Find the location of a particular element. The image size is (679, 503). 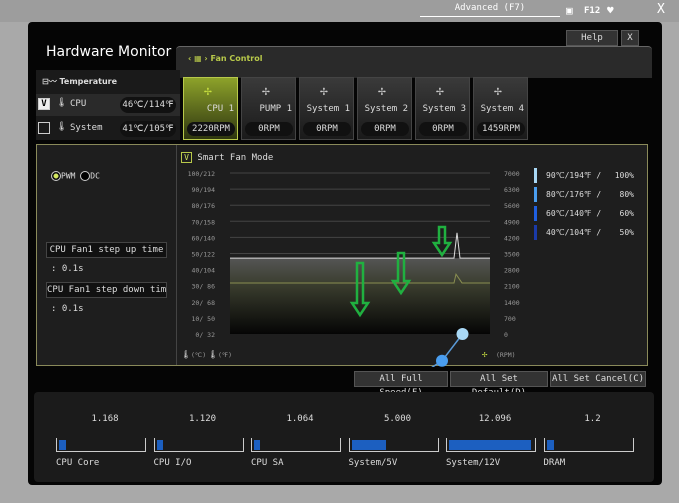

fan-tab-system3: ✢ System 3 0RPM is located at coordinates (442, 108).